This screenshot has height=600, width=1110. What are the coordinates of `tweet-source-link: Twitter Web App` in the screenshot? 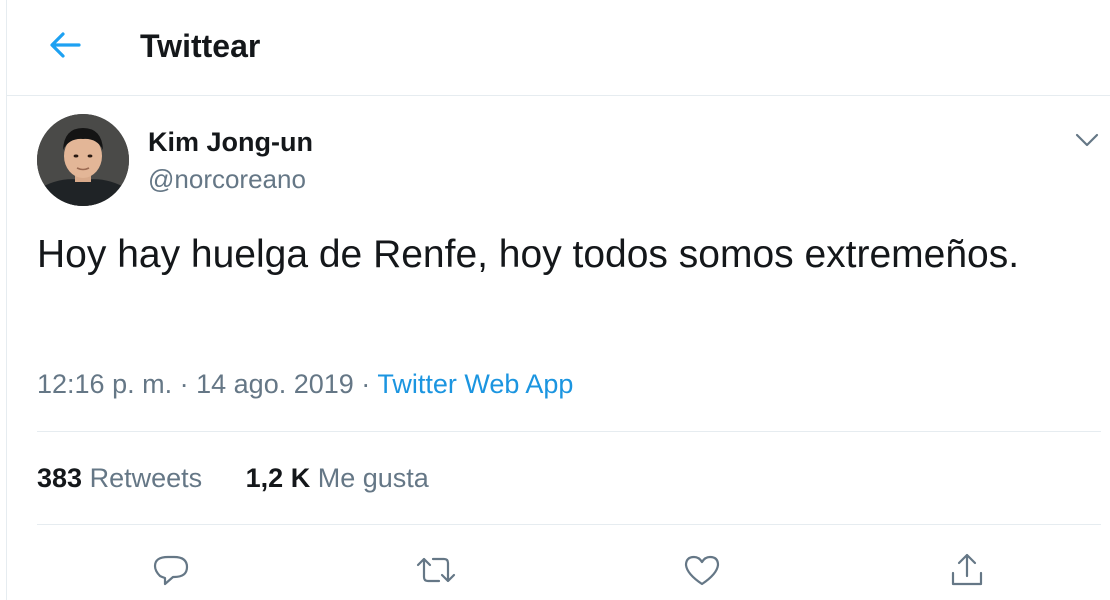 It's located at (475, 384).